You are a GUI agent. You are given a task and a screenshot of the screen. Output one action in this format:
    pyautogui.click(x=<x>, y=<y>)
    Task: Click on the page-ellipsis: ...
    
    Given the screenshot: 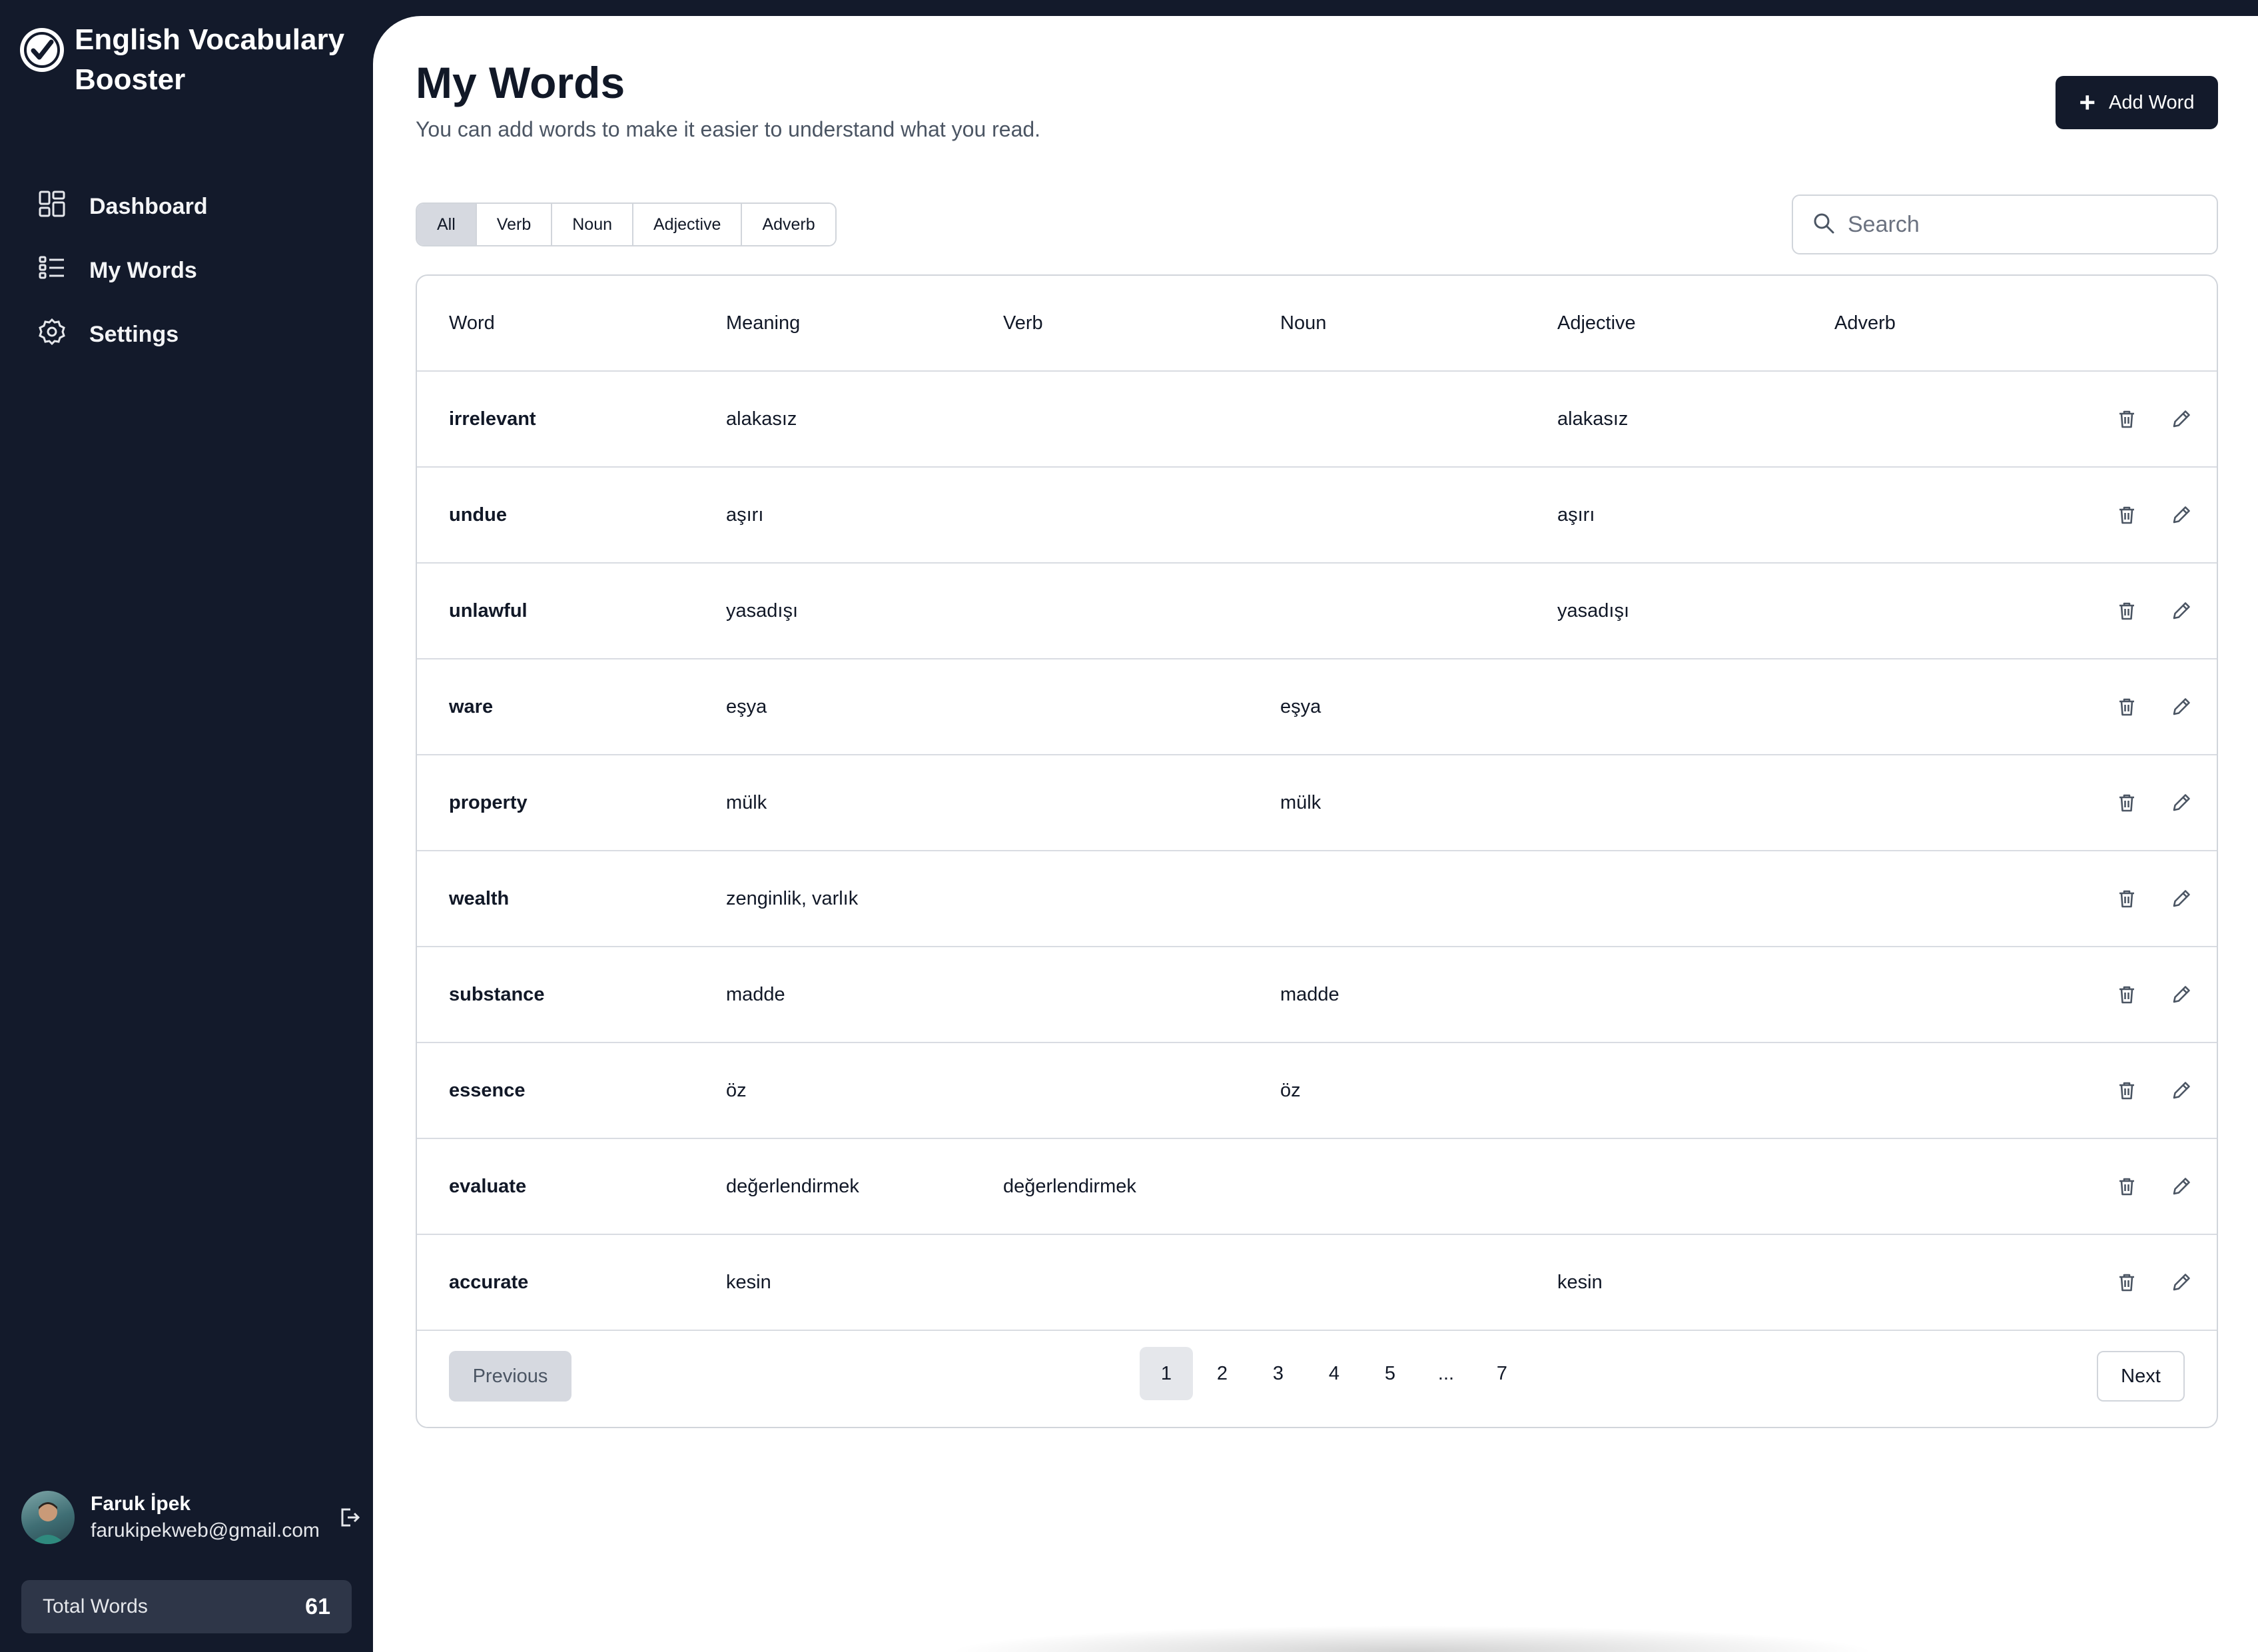 What is the action you would take?
    pyautogui.click(x=1446, y=1373)
    